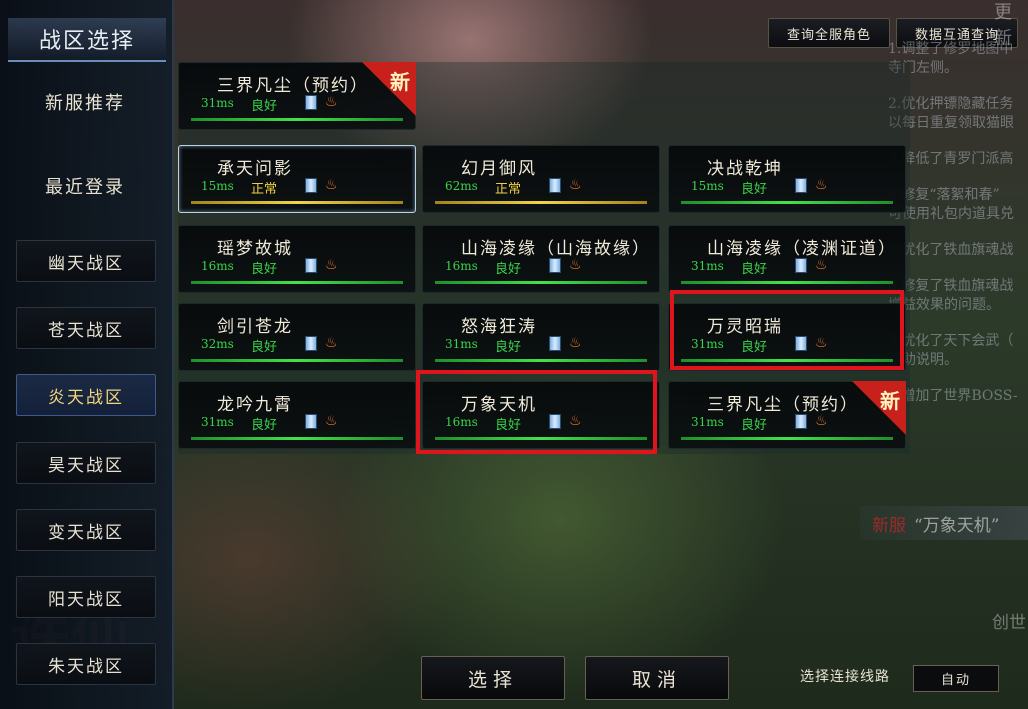  I want to click on server-name: 山海凌缘（山海故缘）, so click(556, 249).